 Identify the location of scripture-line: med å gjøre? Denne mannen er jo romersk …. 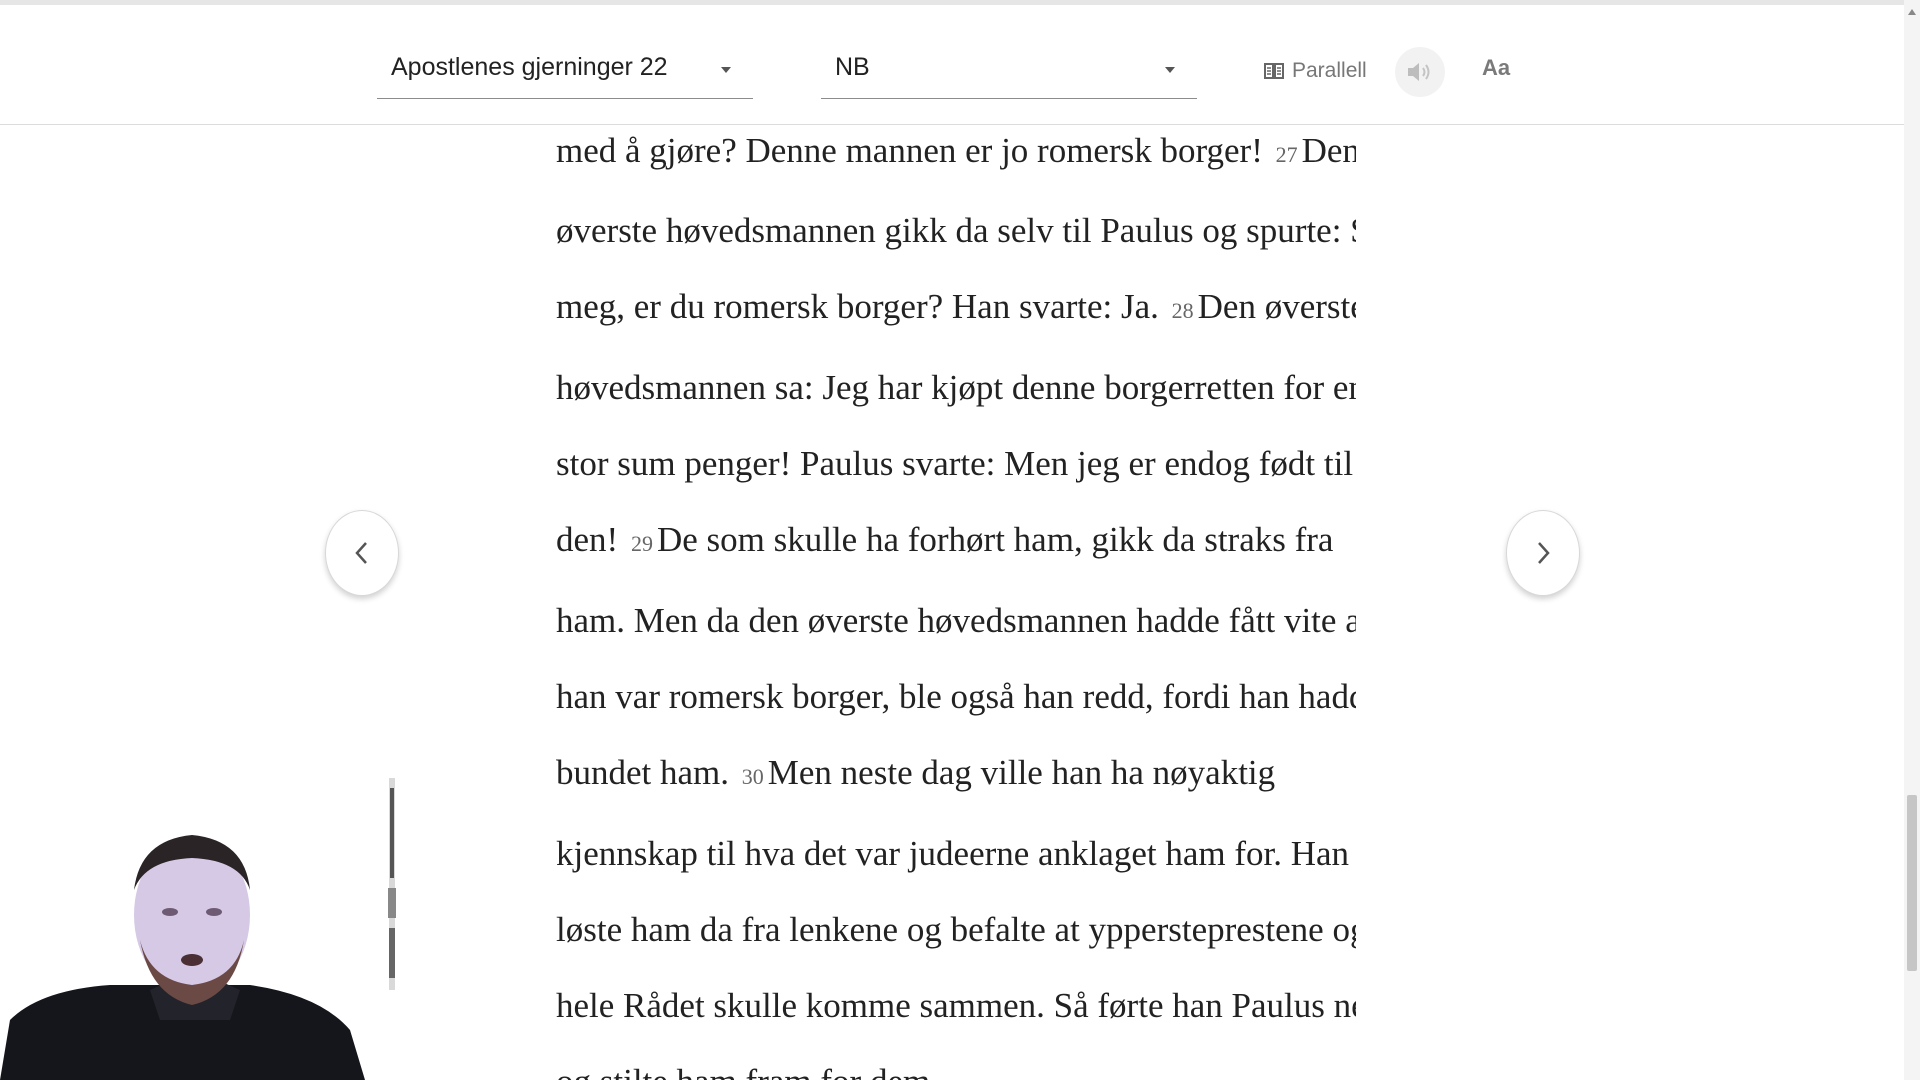
(956, 151).